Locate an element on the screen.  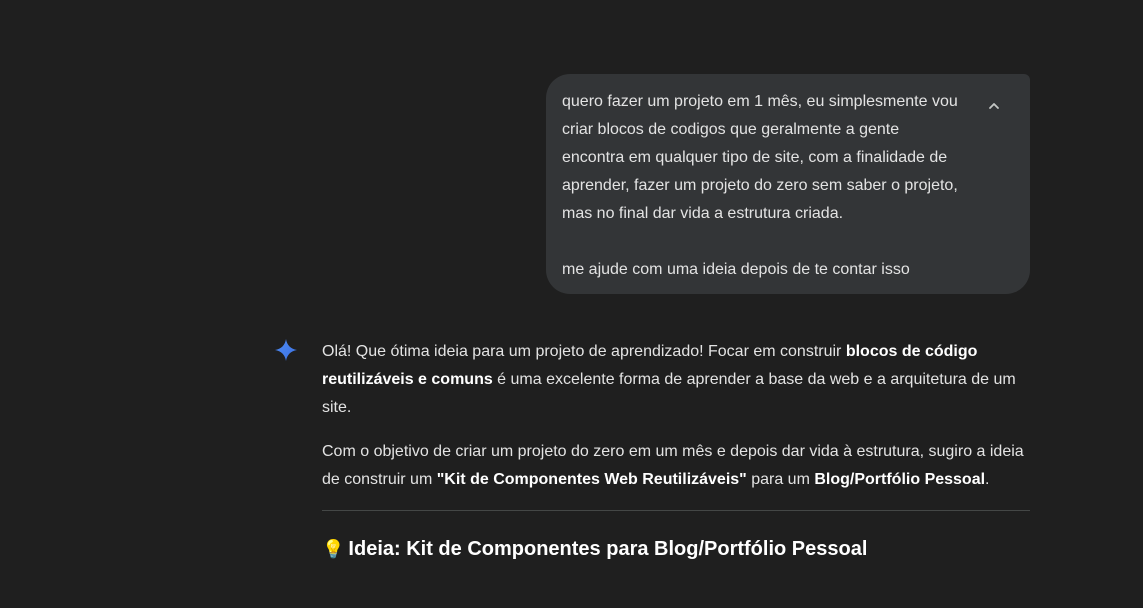
collapse-message-button is located at coordinates (994, 106).